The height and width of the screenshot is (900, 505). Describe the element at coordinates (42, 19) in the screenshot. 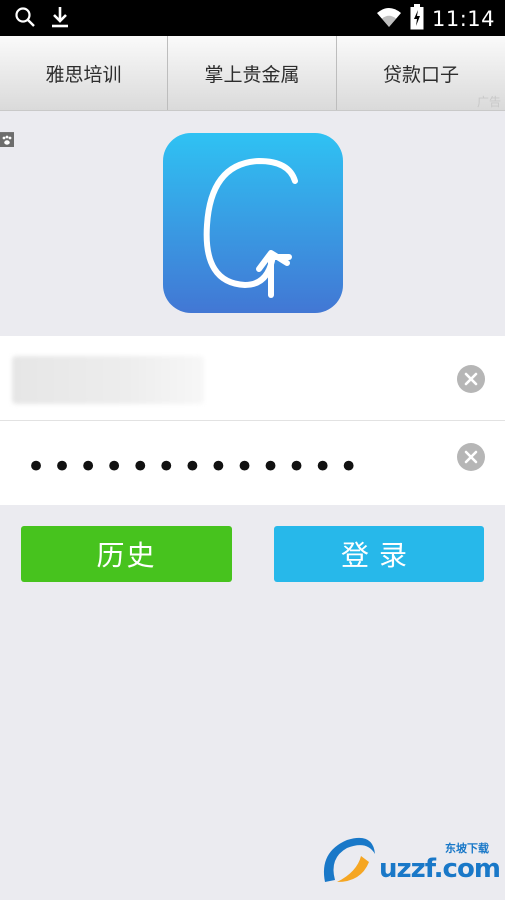

I see `status-left-icons` at that location.